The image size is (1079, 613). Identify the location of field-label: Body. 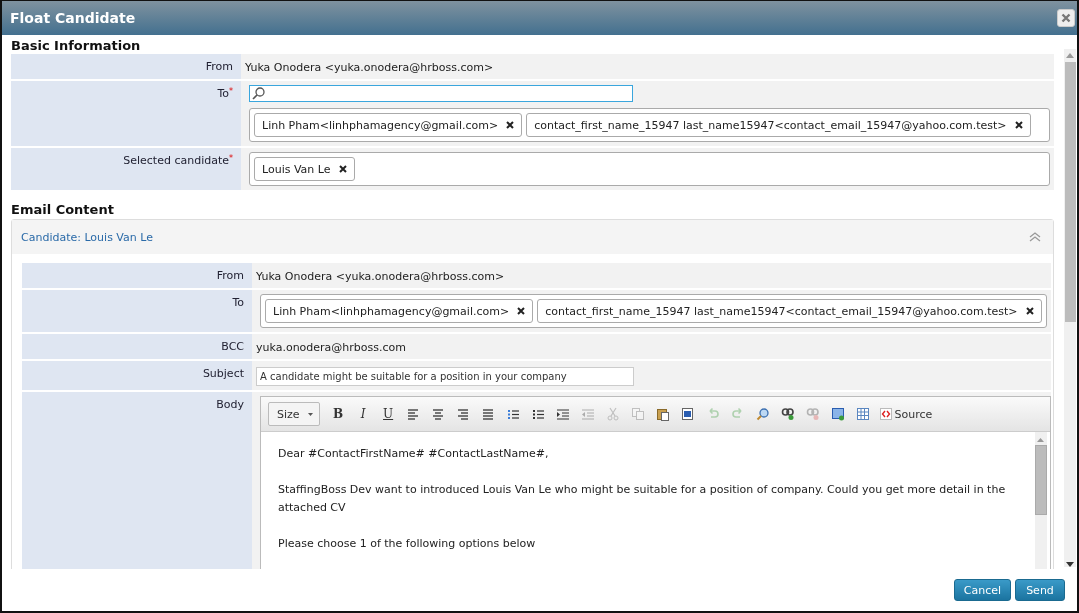
(137, 480).